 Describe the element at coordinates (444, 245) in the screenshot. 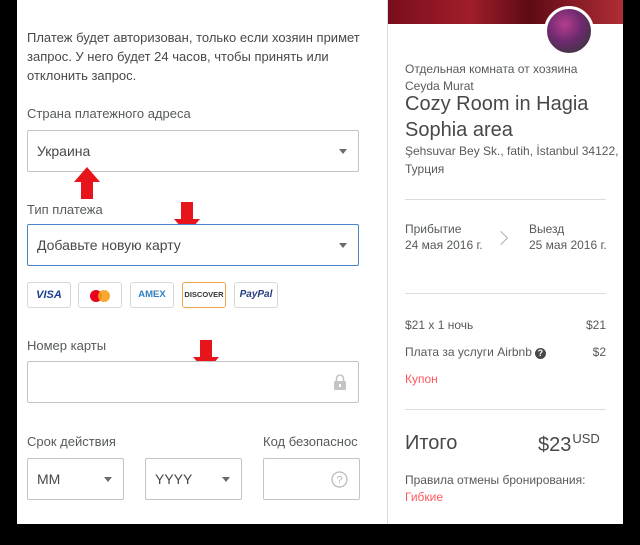

I see `checkin-date: 24 мая 2016 г.` at that location.